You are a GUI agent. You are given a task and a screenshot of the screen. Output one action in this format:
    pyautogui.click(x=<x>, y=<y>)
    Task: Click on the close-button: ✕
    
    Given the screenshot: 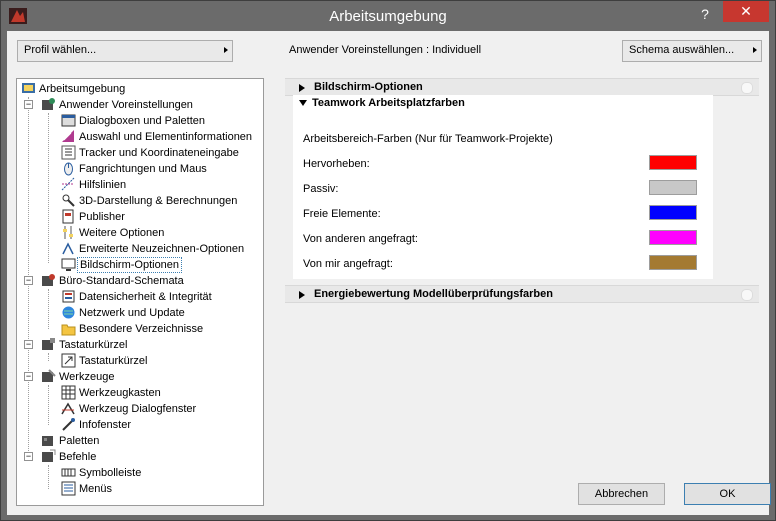 What is the action you would take?
    pyautogui.click(x=746, y=11)
    